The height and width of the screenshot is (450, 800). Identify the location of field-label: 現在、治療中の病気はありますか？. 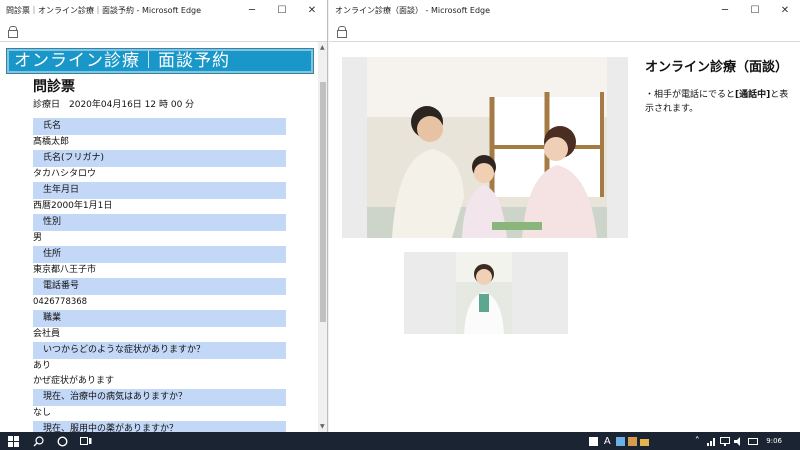
(159, 397).